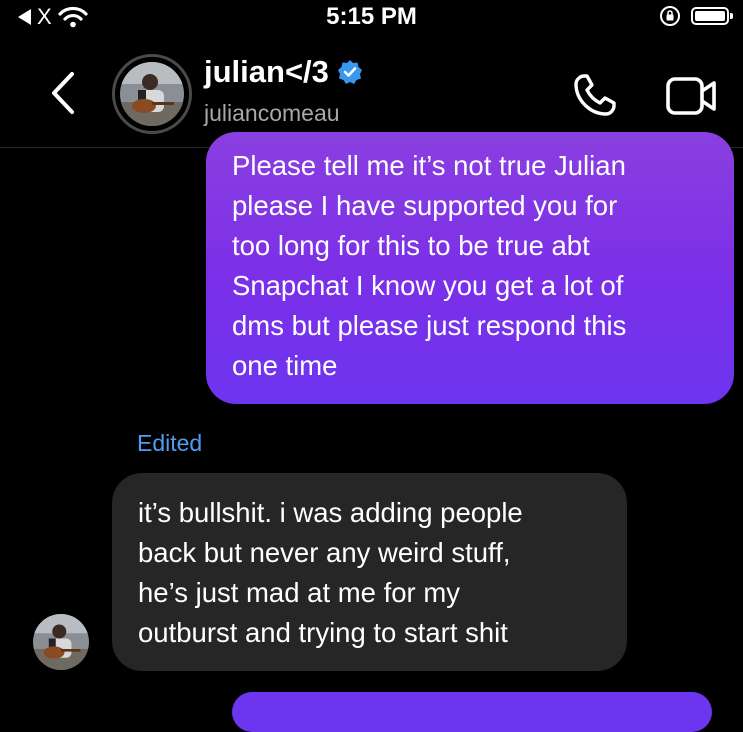 The width and height of the screenshot is (743, 732). What do you see at coordinates (670, 16) in the screenshot?
I see `rotation-lock-icon` at bounding box center [670, 16].